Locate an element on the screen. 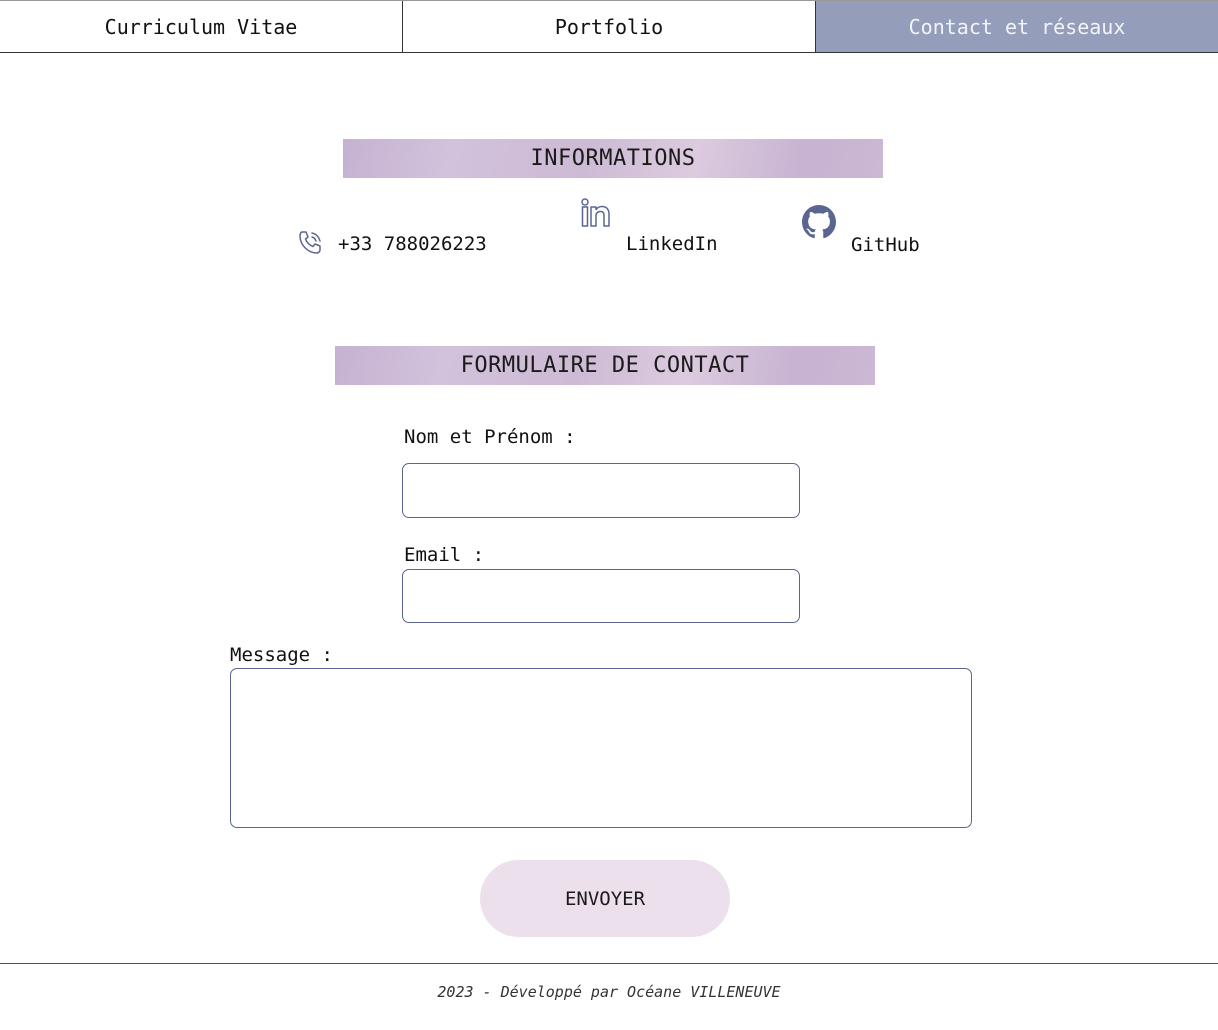 This screenshot has height=1030, width=1218. phone-number: +33 788026223 is located at coordinates (412, 244).